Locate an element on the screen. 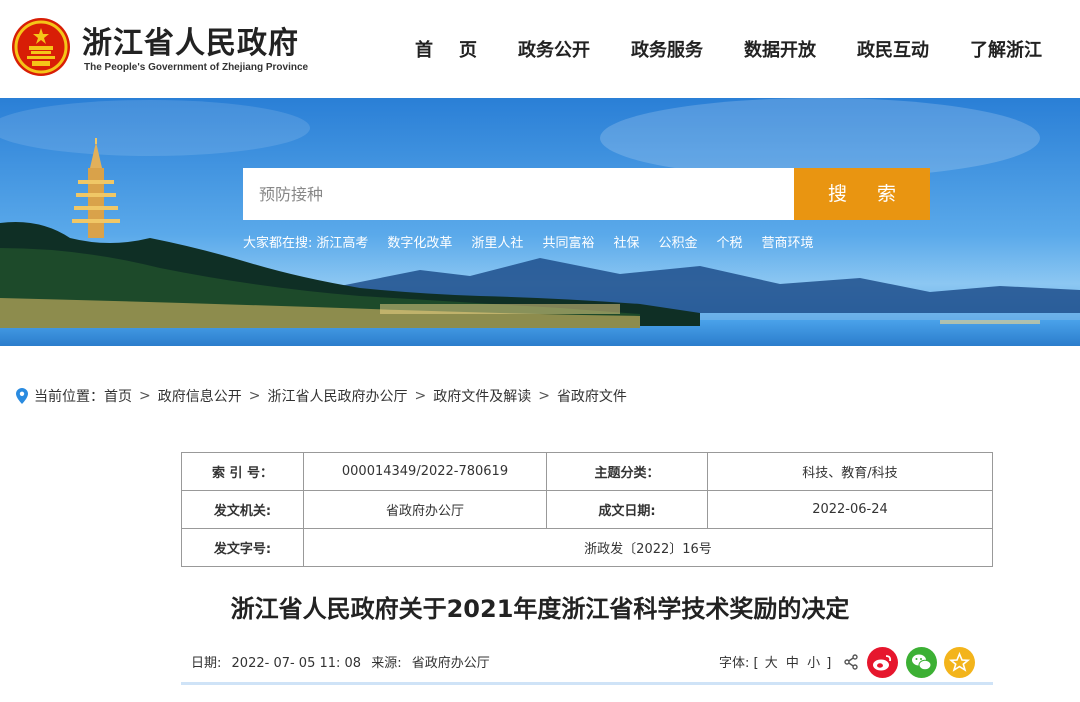 This screenshot has width=1080, height=702. main-nav: 首页 政务公开 政务服务 数据开放 政民互动 了解浙江 is located at coordinates (708, 49).